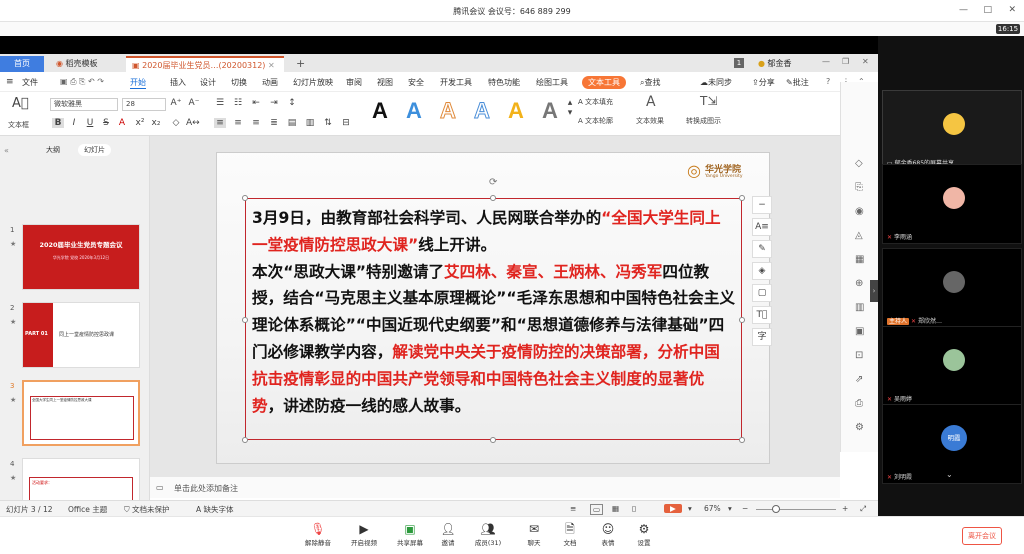 The width and height of the screenshot is (1024, 554). I want to click on slide-thumb-1: 2020届毕业生党员专题会议 华光学院 党校 2020年3月12日, so click(81, 257).